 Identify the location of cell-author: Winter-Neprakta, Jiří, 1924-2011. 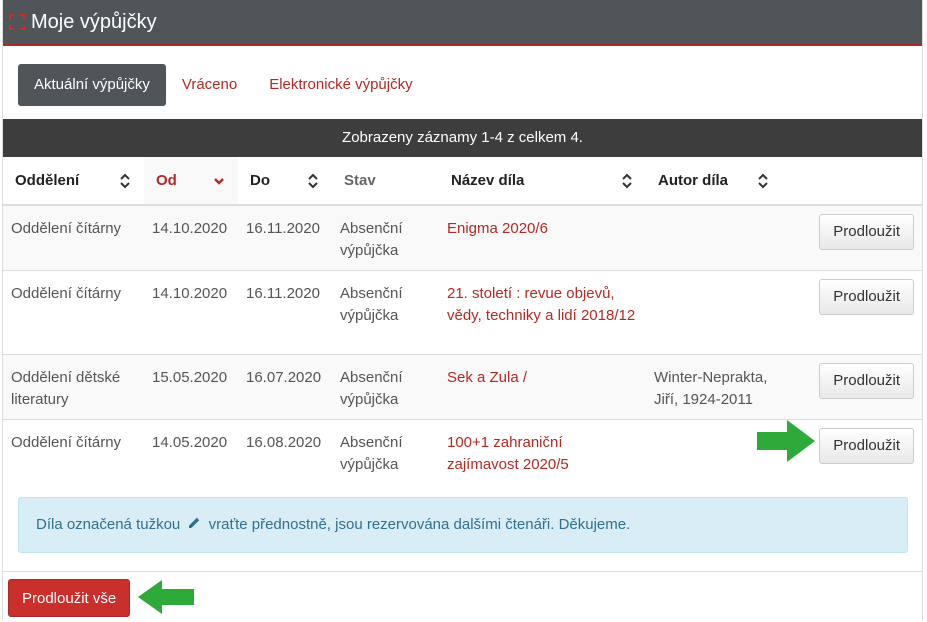
(714, 387).